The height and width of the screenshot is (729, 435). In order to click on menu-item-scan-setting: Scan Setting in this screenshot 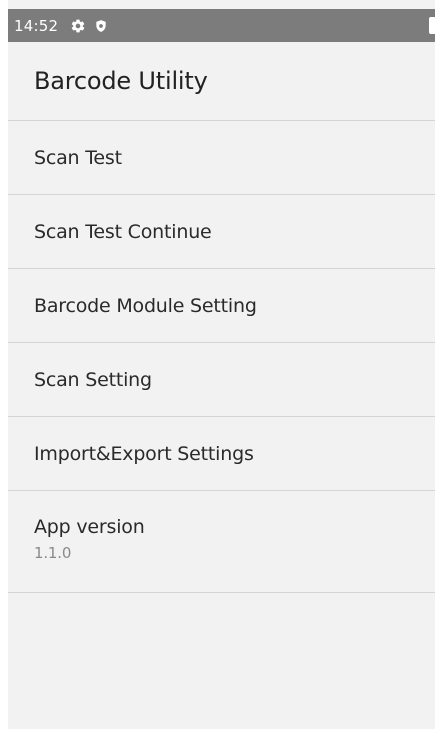, I will do `click(221, 380)`.